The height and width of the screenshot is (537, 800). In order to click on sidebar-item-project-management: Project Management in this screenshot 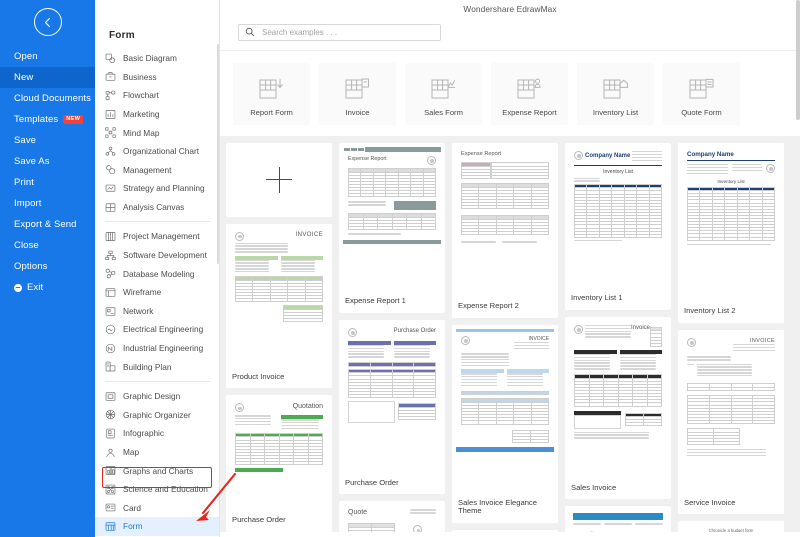, I will do `click(157, 236)`.